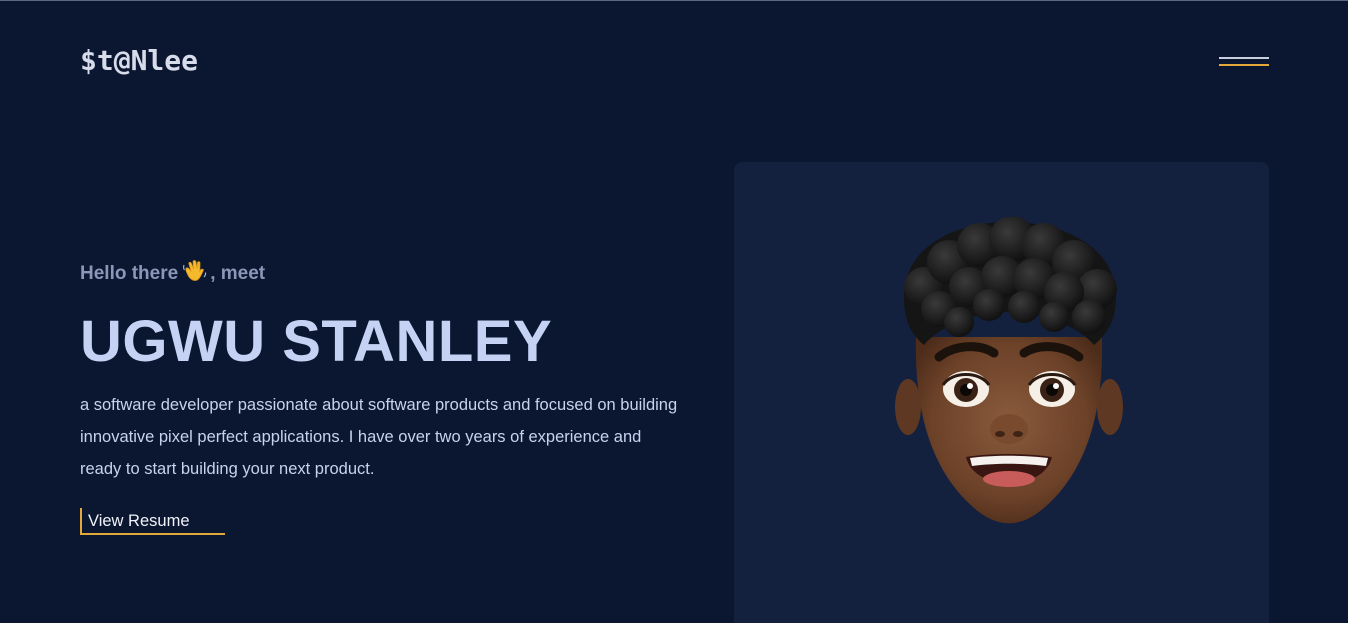  I want to click on view-resume-link: View Resume, so click(152, 521).